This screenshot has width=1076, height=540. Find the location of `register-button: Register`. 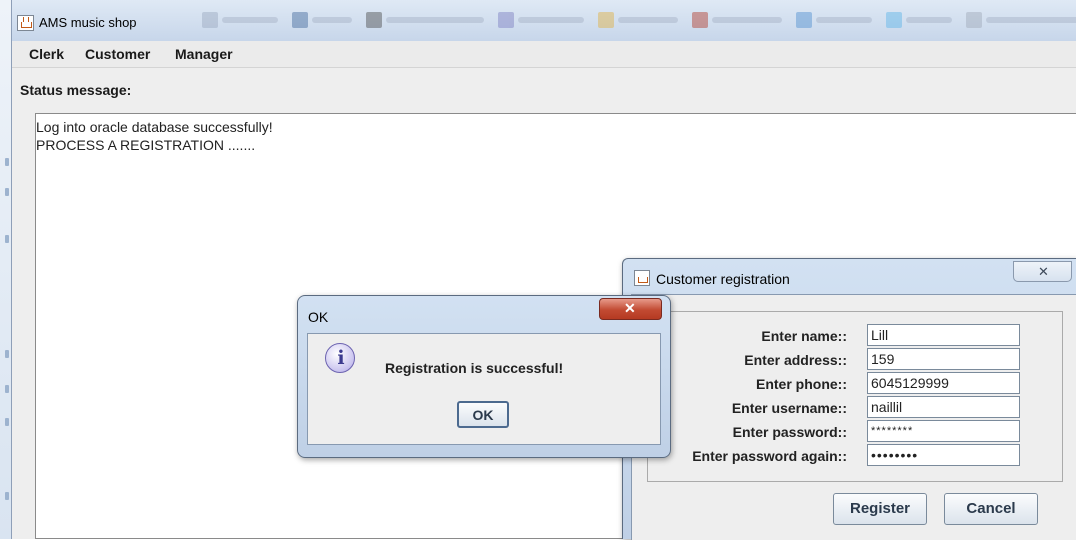

register-button: Register is located at coordinates (880, 509).